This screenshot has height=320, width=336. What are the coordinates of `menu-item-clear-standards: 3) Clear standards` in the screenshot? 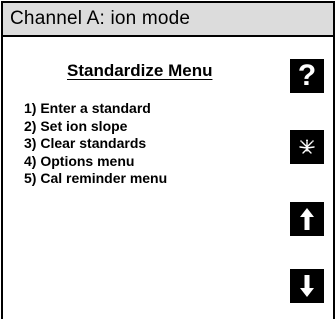 It's located at (95, 144).